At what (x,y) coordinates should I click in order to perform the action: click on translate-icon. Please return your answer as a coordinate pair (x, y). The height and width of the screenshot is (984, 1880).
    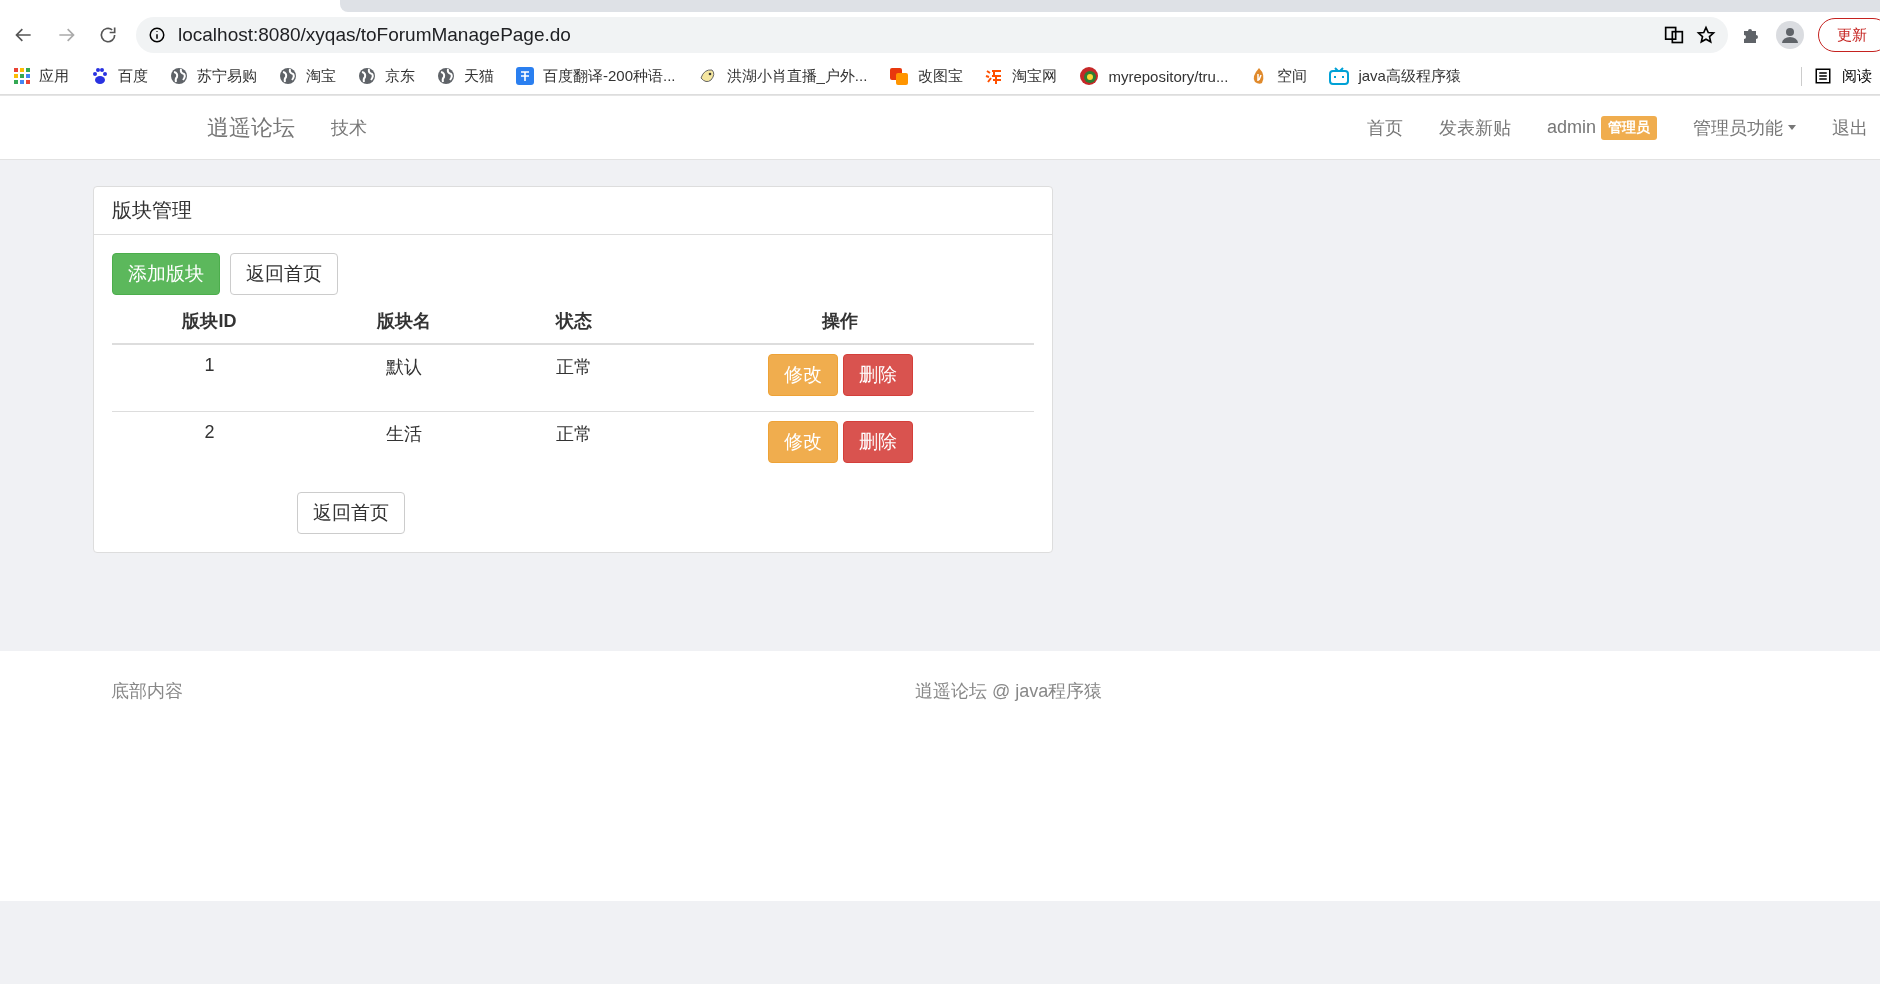
    Looking at the image, I should click on (525, 76).